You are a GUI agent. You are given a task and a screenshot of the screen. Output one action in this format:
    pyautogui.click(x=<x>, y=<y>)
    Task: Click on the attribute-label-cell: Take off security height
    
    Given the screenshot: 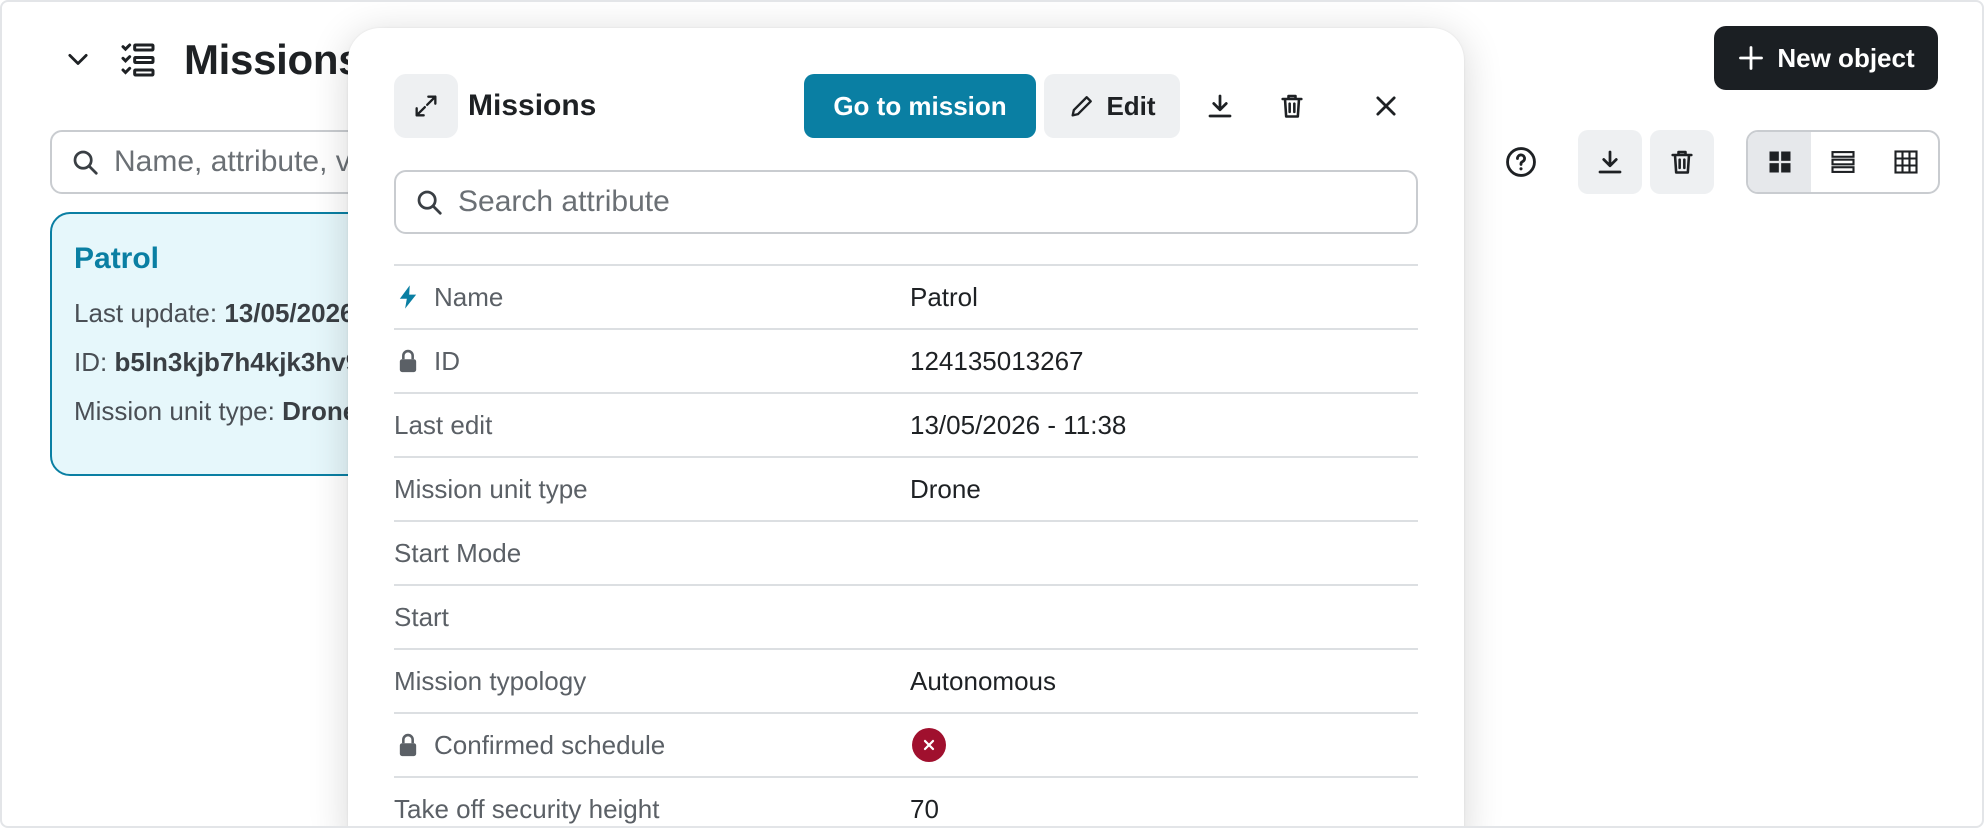 What is the action you would take?
    pyautogui.click(x=652, y=809)
    